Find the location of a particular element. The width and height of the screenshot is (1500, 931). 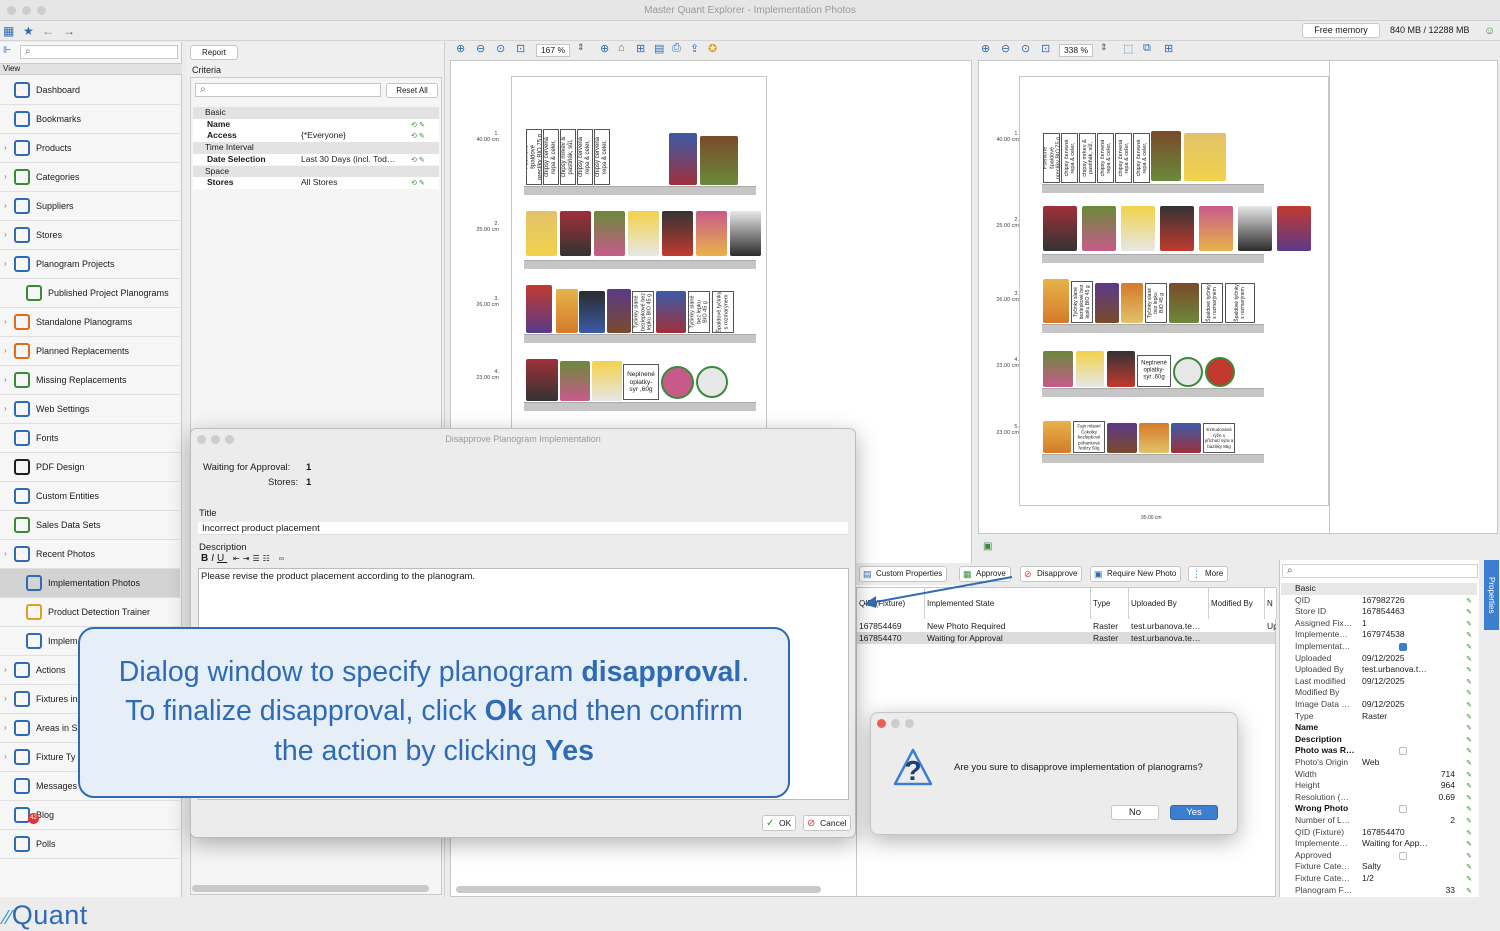

property-row: Last modified 09/12/2025 ✎ is located at coordinates (1379, 682).